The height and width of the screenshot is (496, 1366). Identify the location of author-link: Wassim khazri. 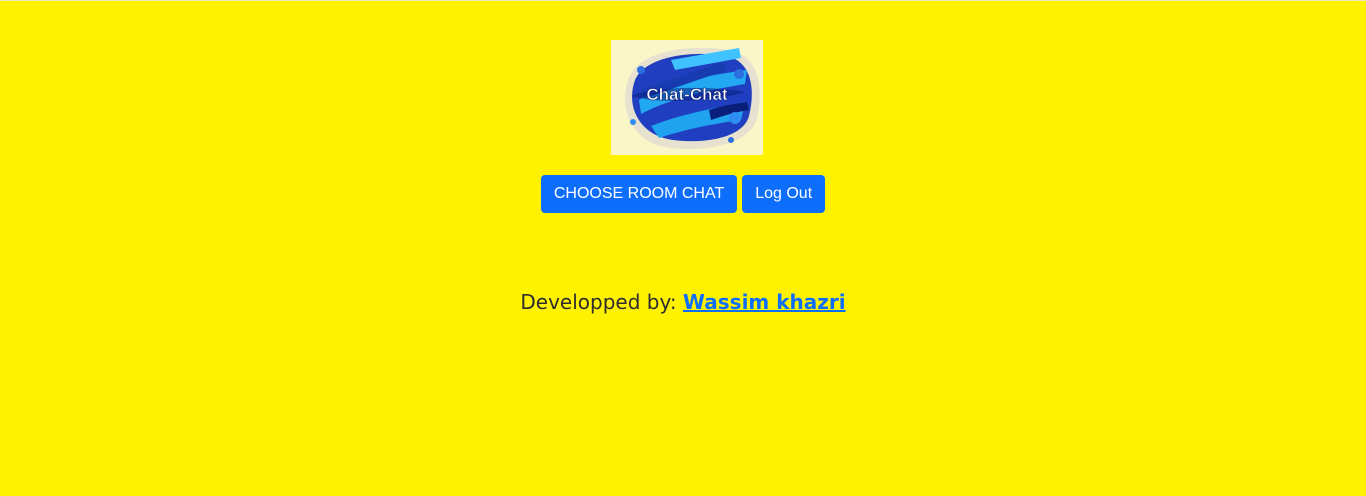
(764, 302).